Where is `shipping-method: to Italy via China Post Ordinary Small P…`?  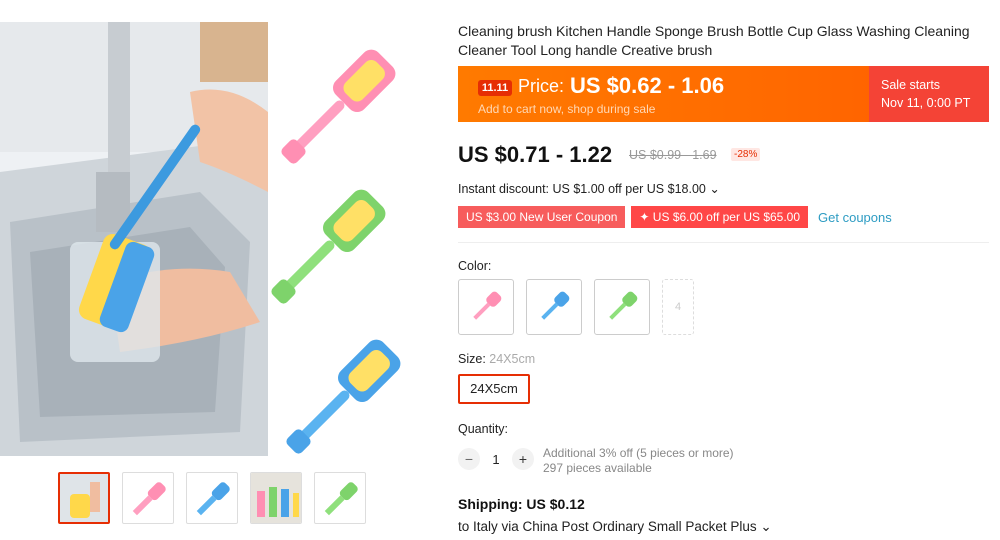 shipping-method: to Italy via China Post Ordinary Small P… is located at coordinates (615, 527).